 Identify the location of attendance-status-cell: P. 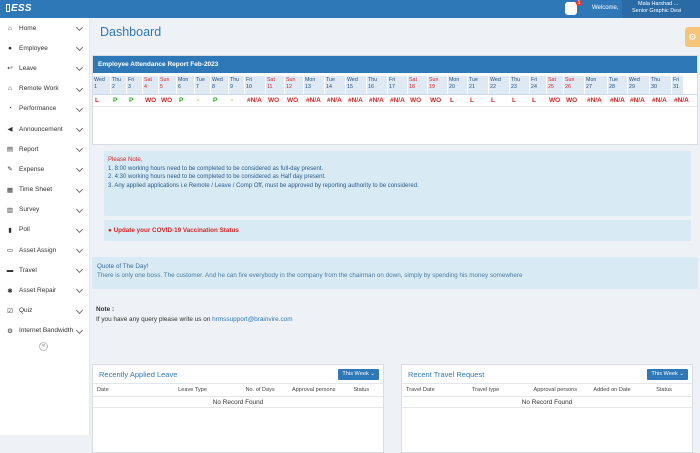
(181, 100).